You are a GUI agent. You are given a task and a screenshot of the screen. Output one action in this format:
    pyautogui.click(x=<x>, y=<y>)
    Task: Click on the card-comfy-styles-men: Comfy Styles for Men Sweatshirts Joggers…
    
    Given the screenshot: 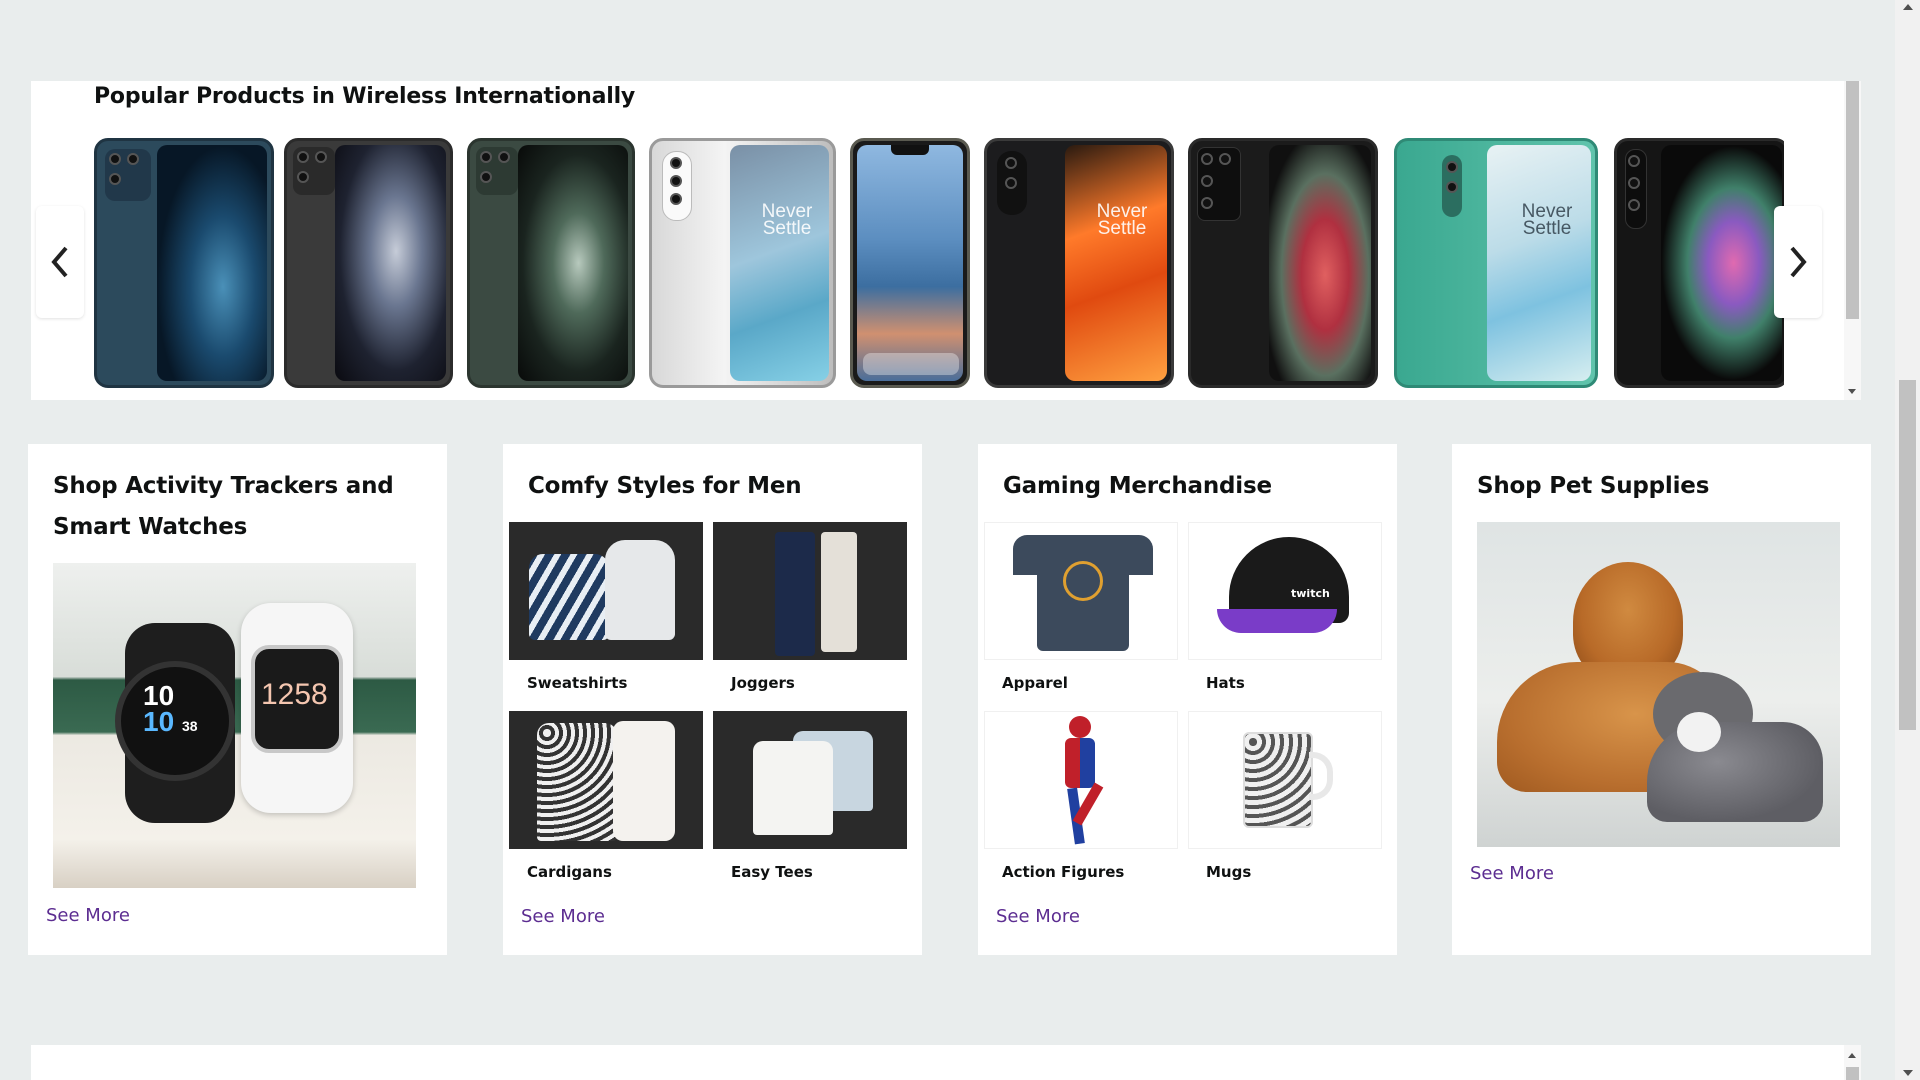 What is the action you would take?
    pyautogui.click(x=712, y=699)
    